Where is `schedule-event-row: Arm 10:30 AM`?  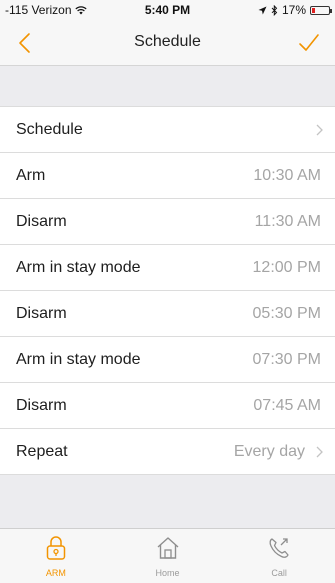
schedule-event-row: Arm 10:30 AM is located at coordinates (167, 176).